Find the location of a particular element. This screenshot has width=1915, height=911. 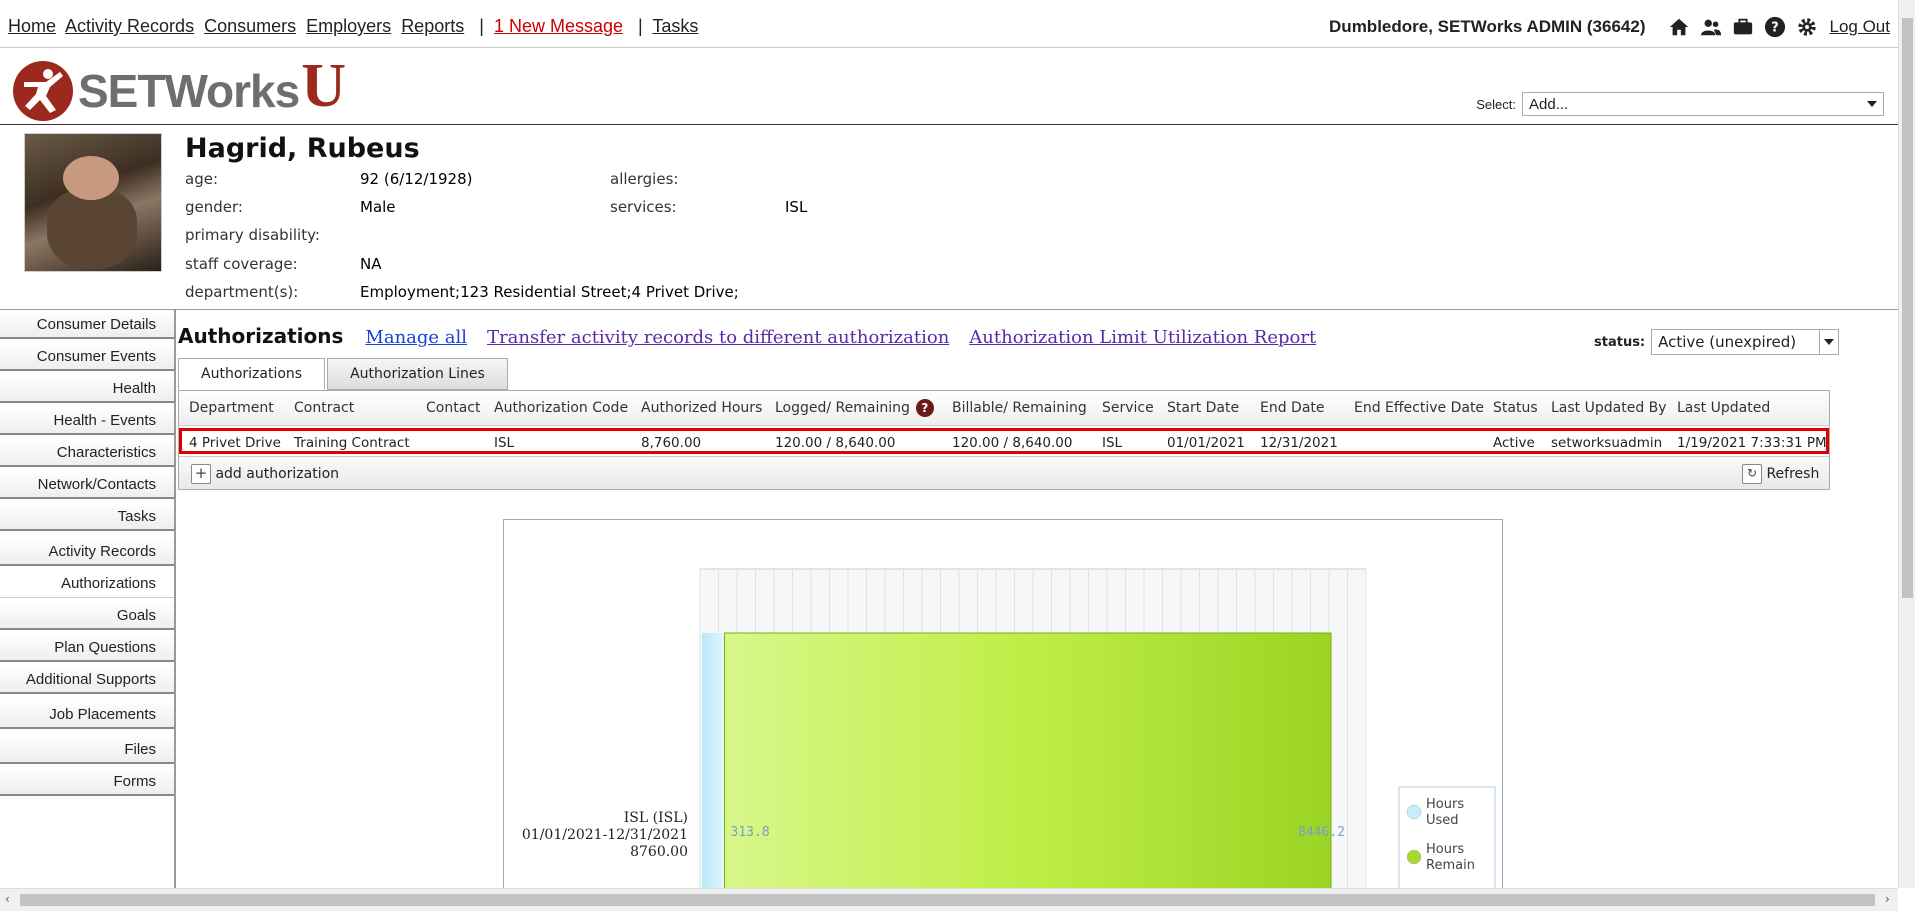

sidebar-item-consumer-events: Consumer Events is located at coordinates (87, 356).